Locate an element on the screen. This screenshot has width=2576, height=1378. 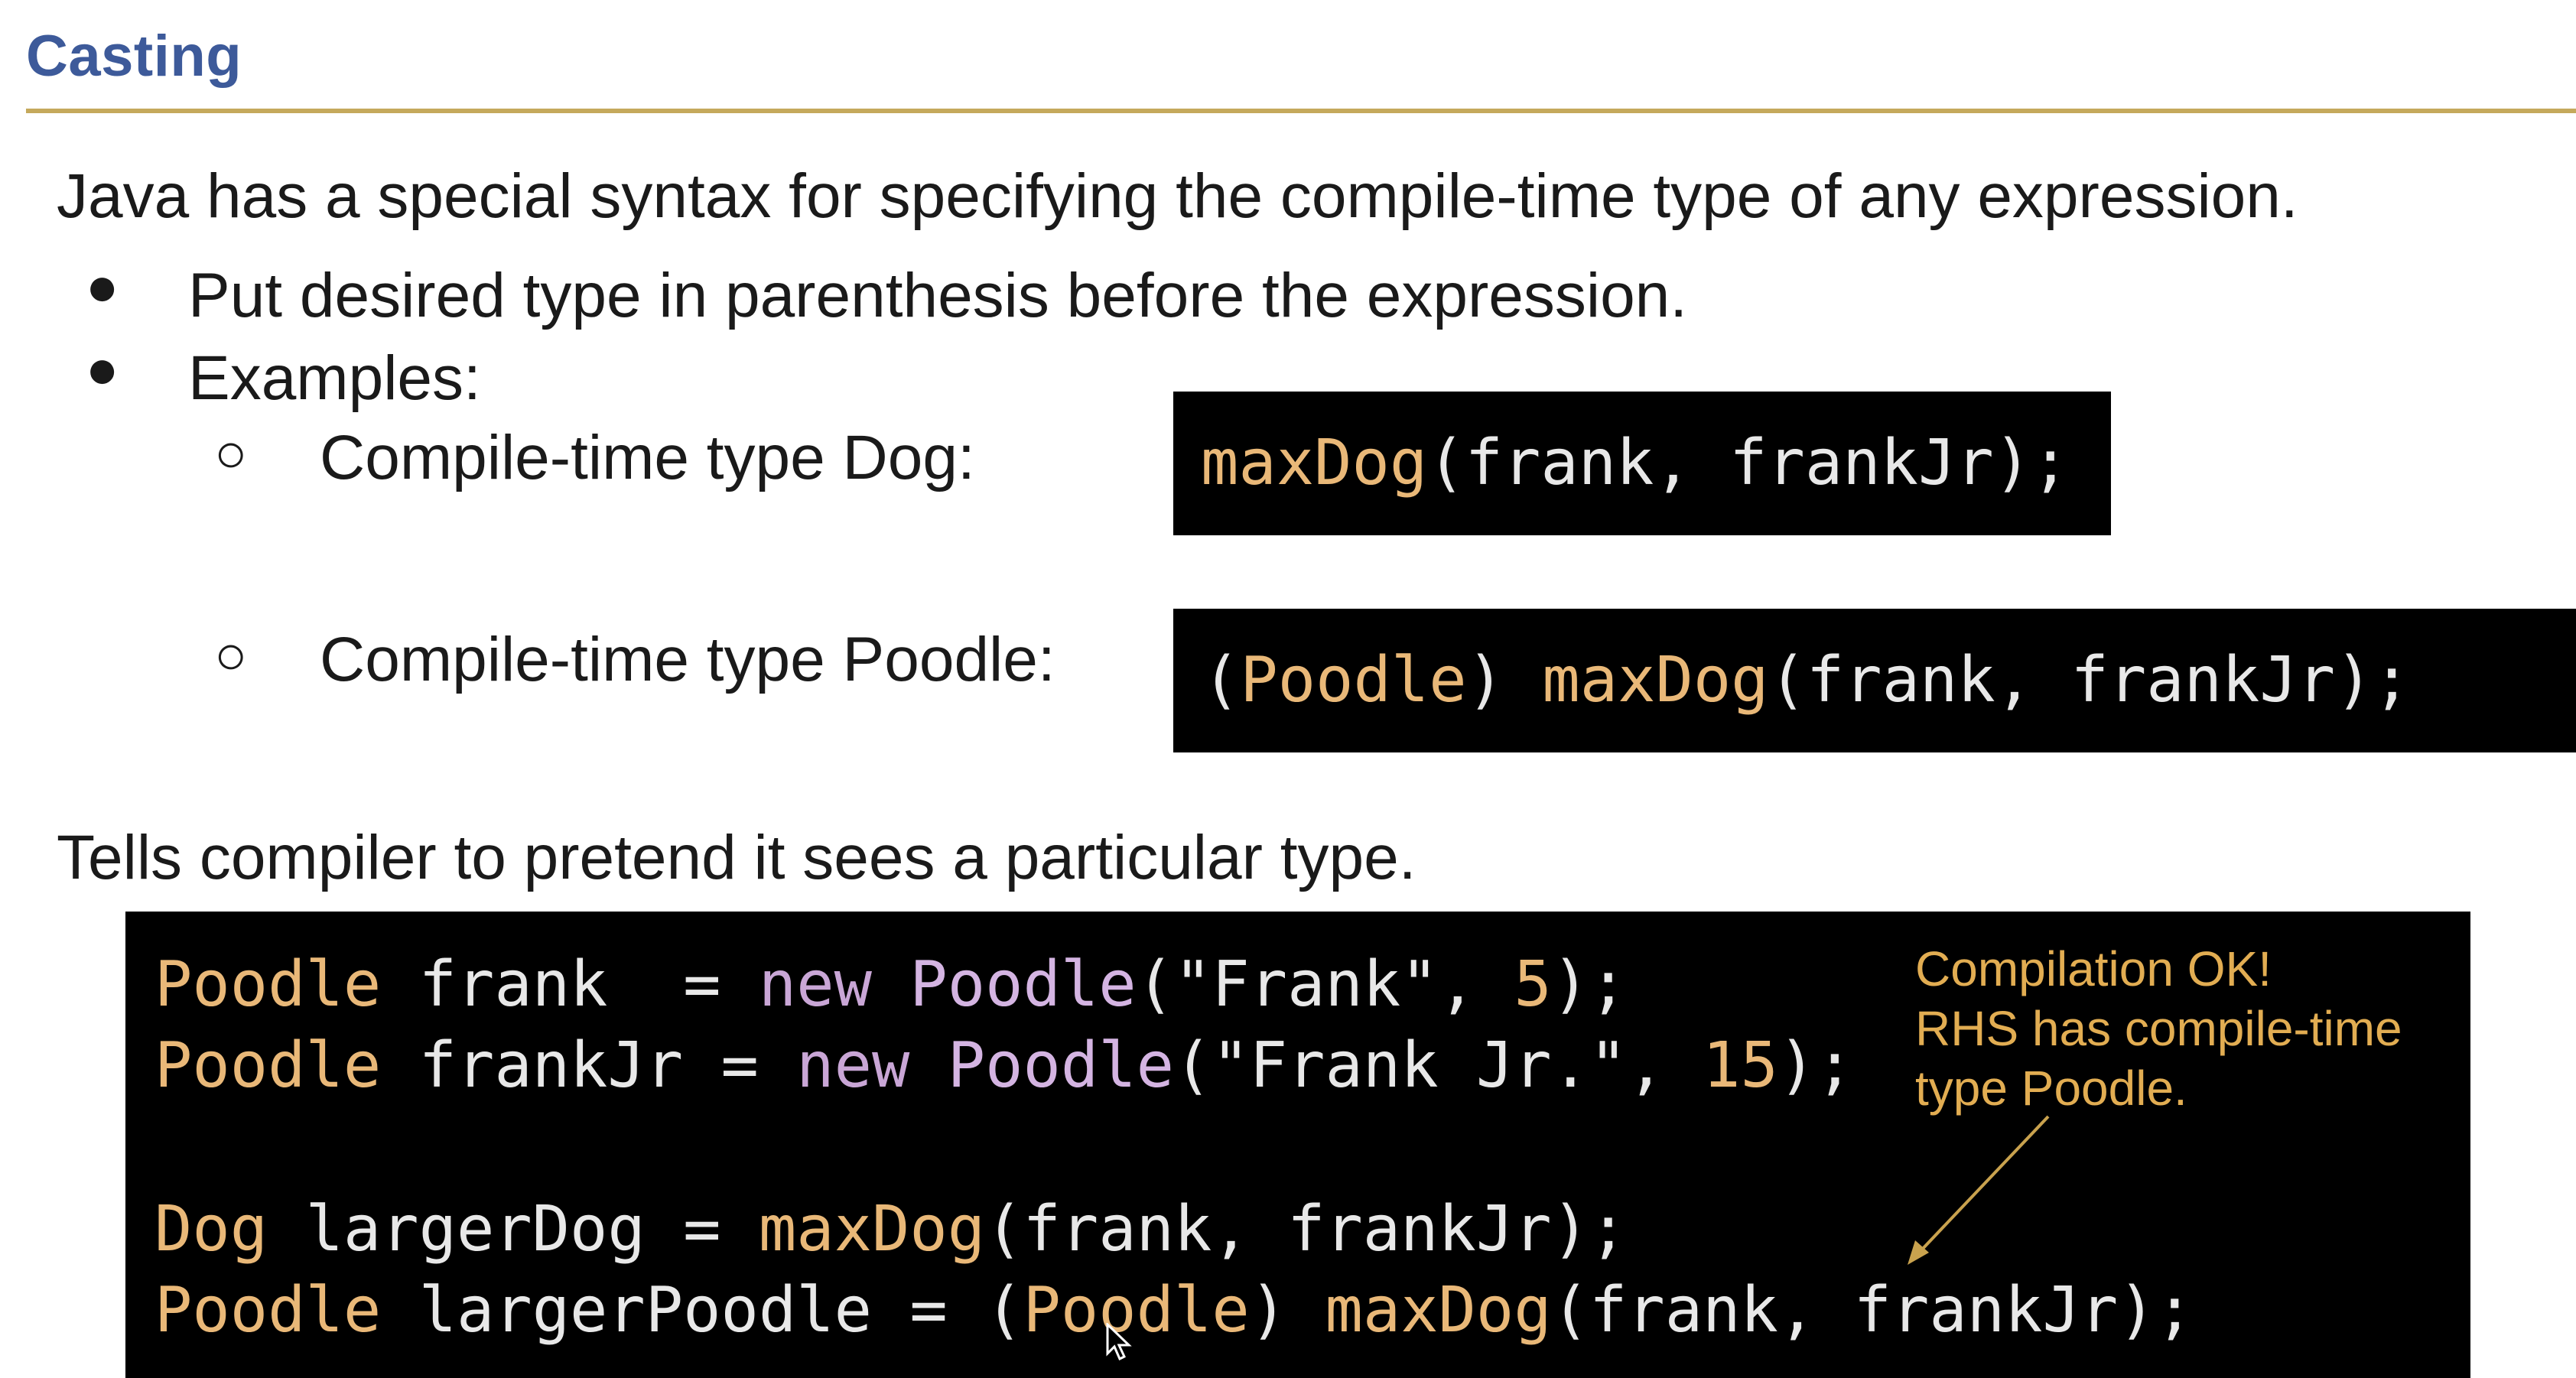
mouse-cursor-icon is located at coordinates (1119, 1342).